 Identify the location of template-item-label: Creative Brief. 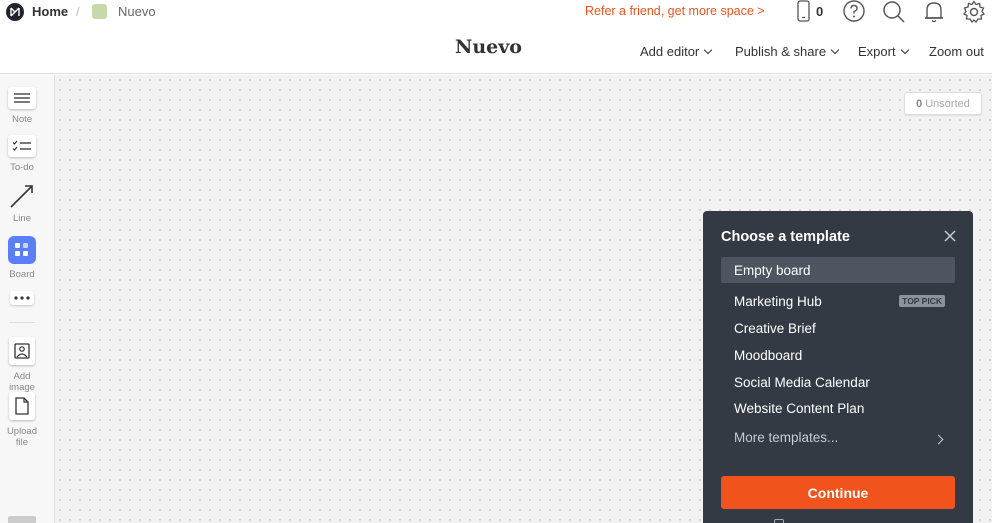
(775, 328).